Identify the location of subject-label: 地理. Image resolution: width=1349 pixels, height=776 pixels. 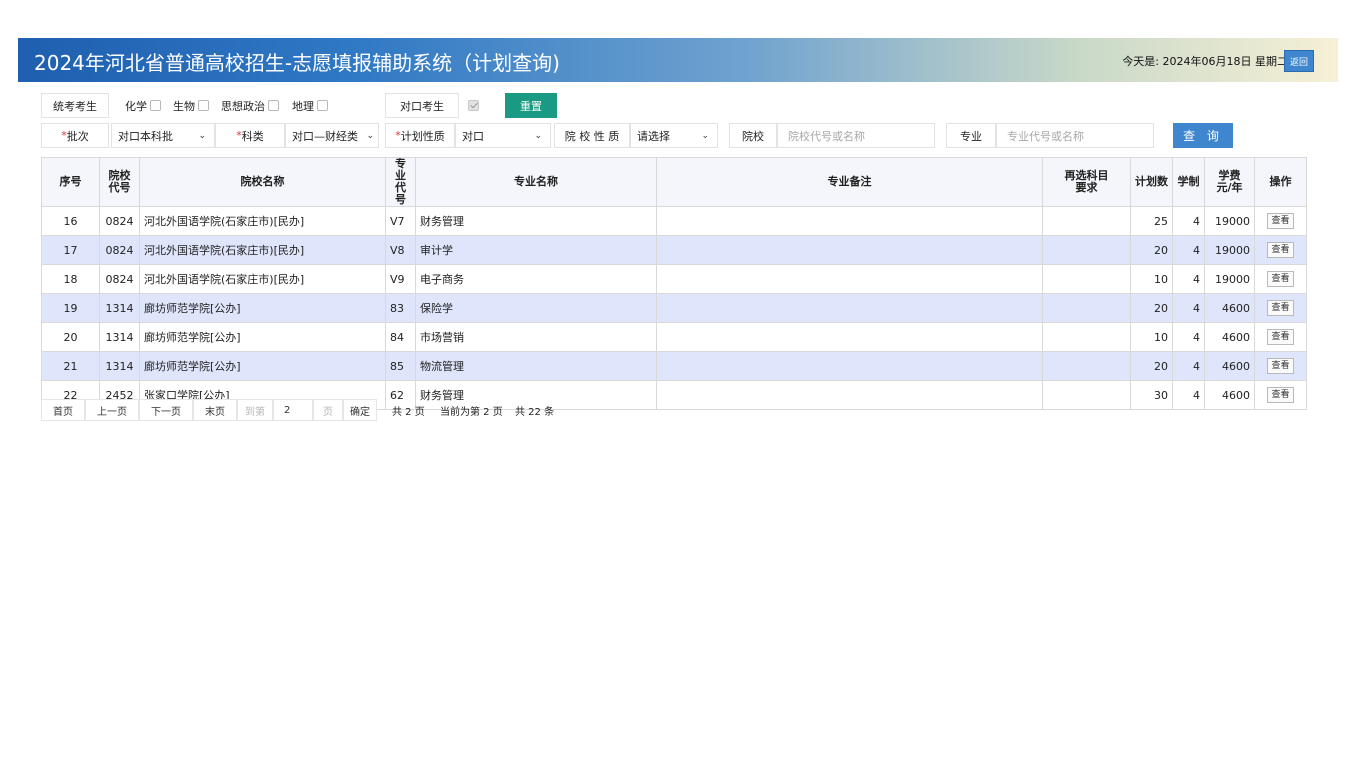
(303, 106).